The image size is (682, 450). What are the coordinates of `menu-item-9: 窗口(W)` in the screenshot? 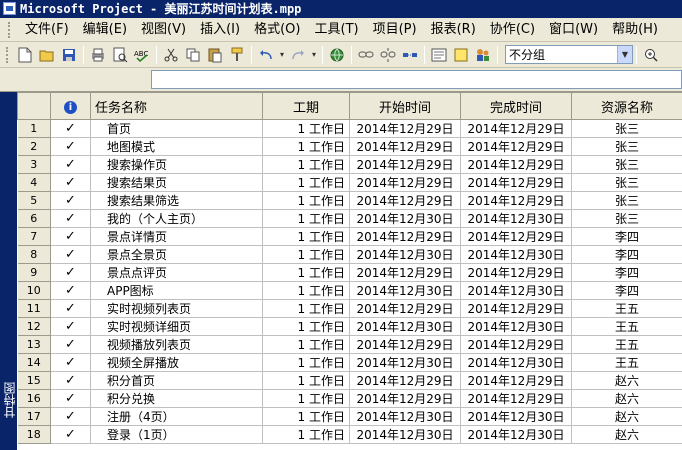 It's located at (573, 30).